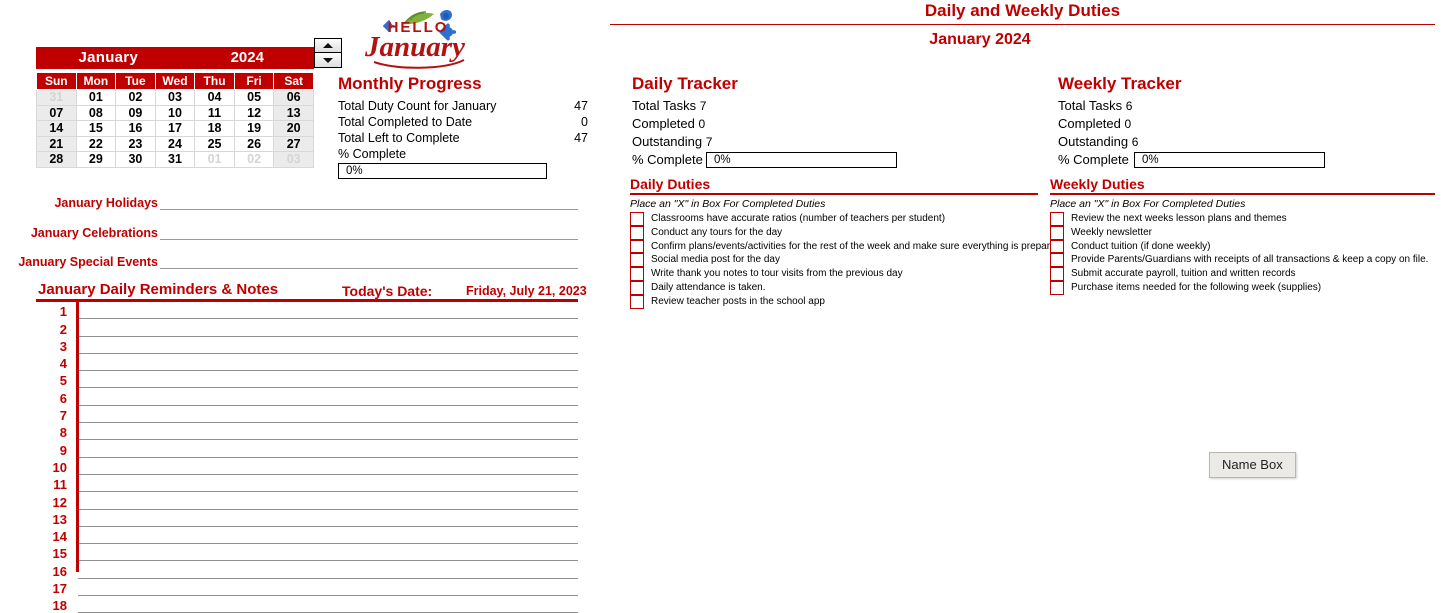  I want to click on calendar-day-cell: 11, so click(214, 112).